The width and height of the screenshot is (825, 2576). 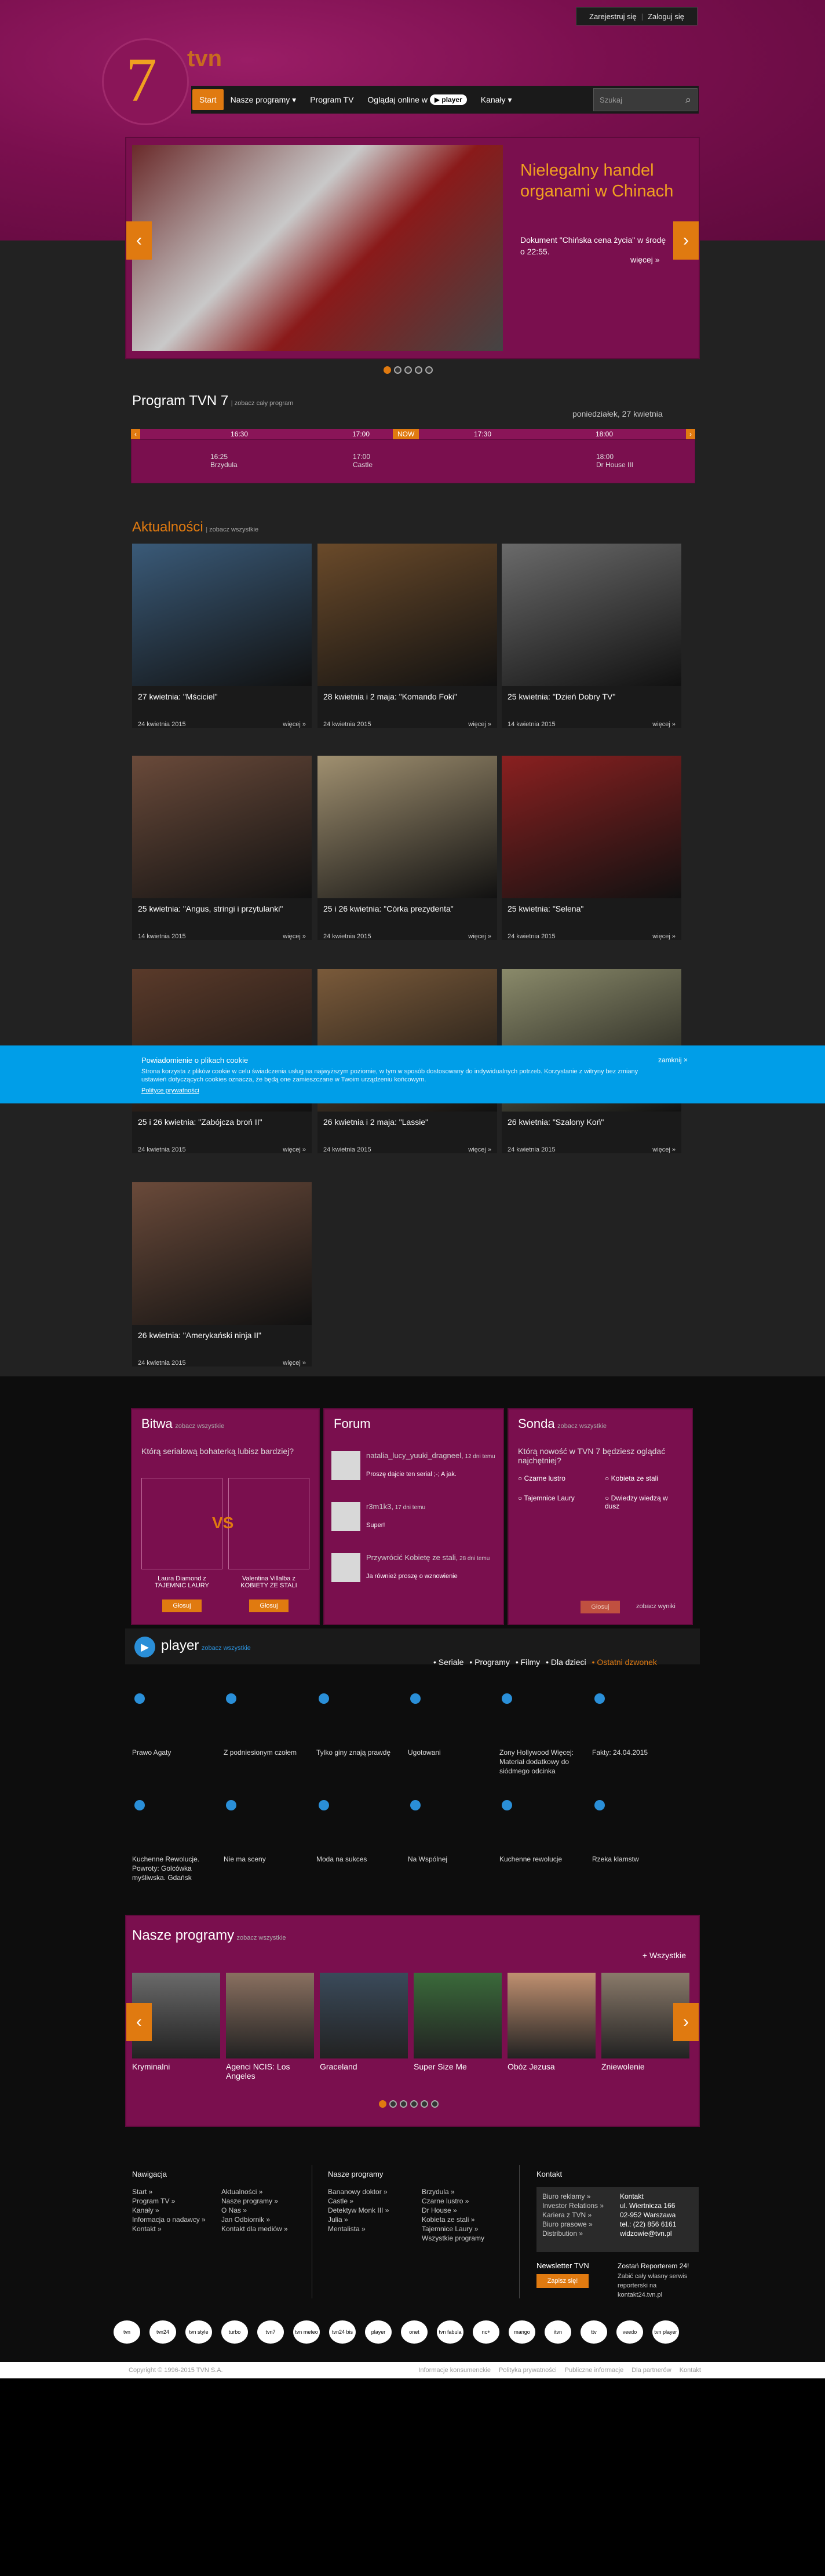 I want to click on program-item: Obóz Jezusa, so click(x=552, y=2022).